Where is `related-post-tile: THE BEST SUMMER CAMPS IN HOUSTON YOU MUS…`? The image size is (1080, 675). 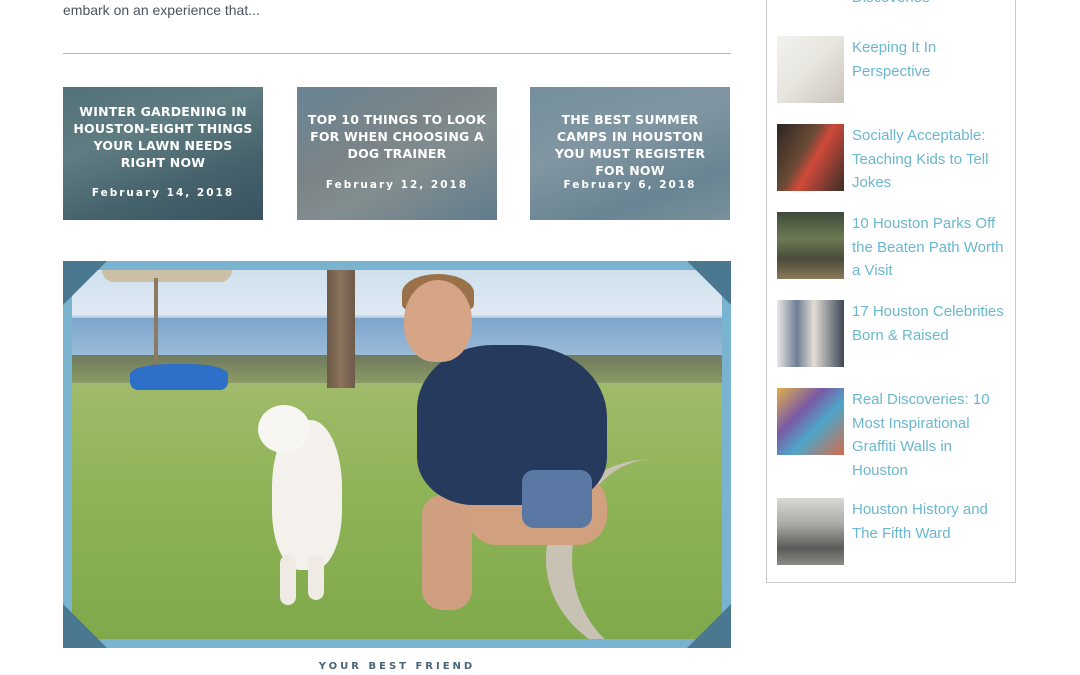 related-post-tile: THE BEST SUMMER CAMPS IN HOUSTON YOU MUS… is located at coordinates (630, 153).